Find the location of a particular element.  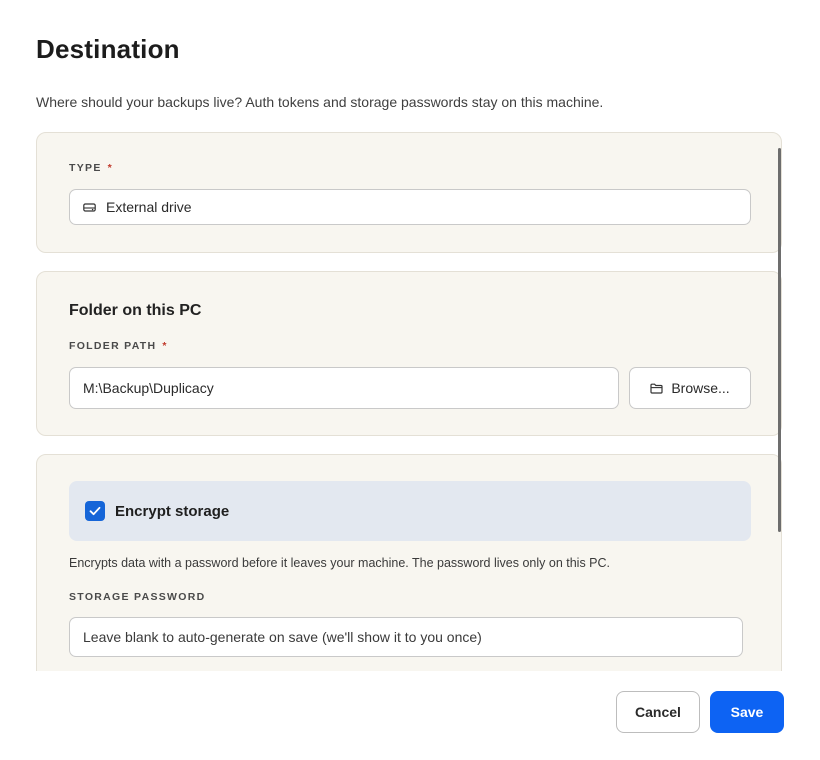

save-button: Save is located at coordinates (747, 712).